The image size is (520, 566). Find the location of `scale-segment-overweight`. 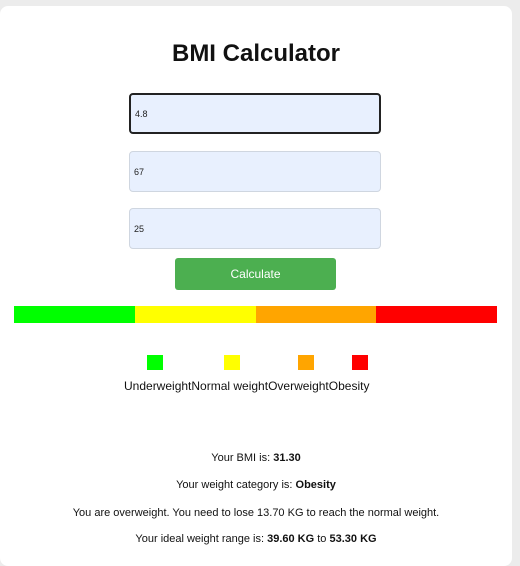

scale-segment-overweight is located at coordinates (316, 314).